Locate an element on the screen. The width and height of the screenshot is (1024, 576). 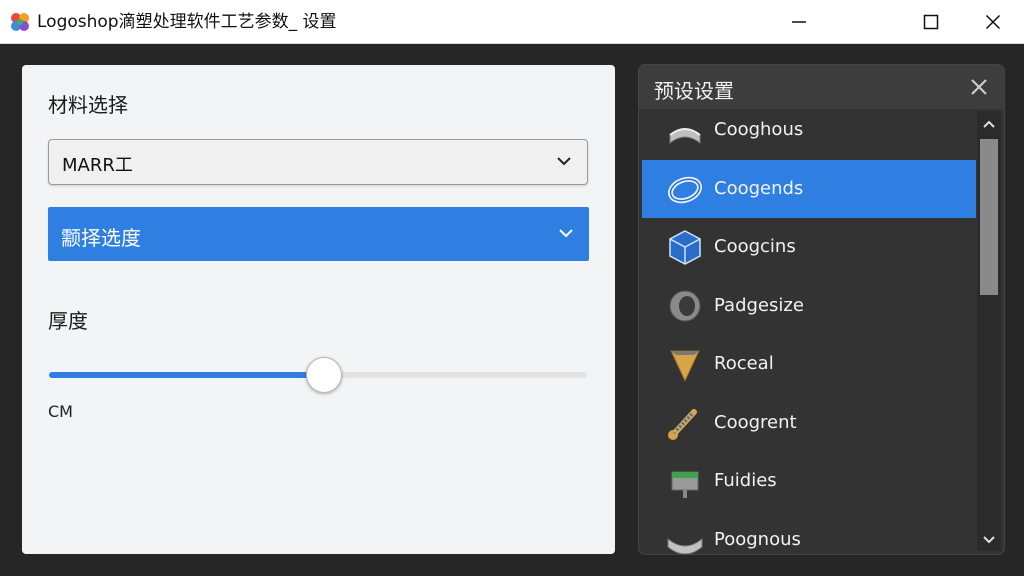
preset-item: Coogrent is located at coordinates (809, 423).